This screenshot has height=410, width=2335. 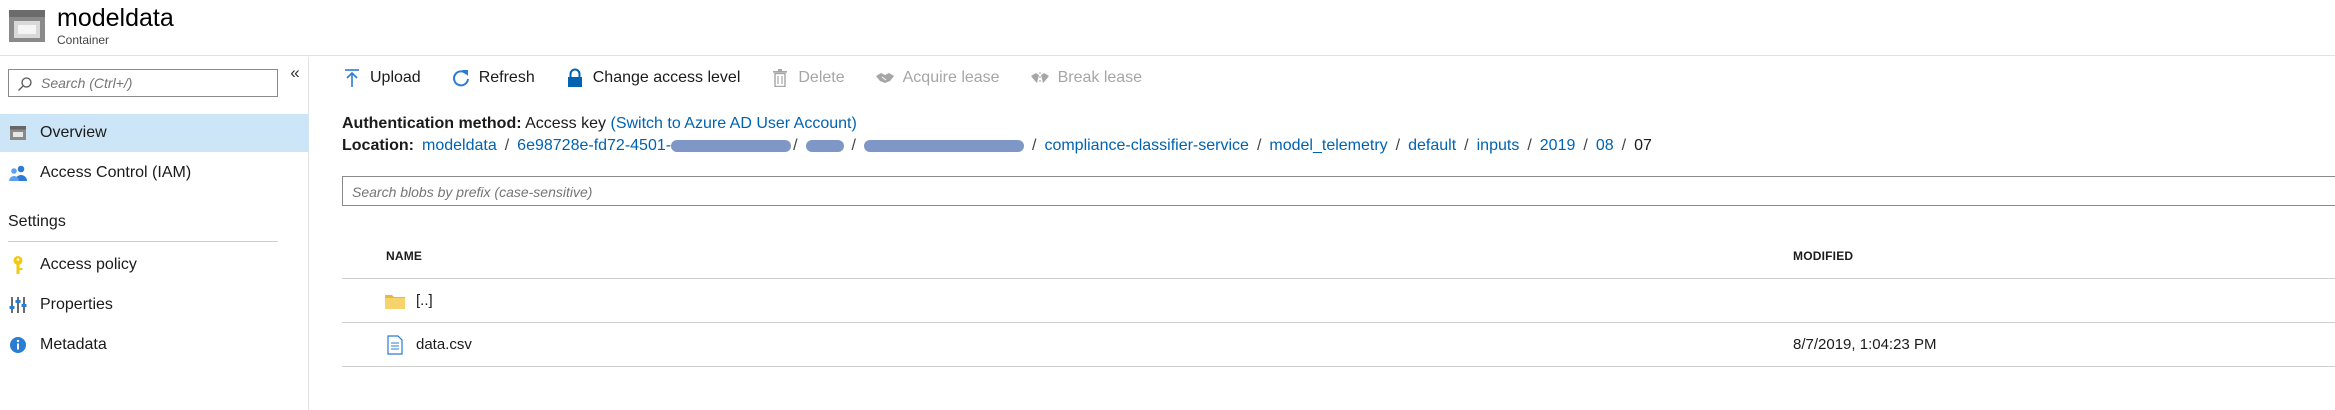 What do you see at coordinates (444, 344) in the screenshot?
I see `row-name: data.csv` at bounding box center [444, 344].